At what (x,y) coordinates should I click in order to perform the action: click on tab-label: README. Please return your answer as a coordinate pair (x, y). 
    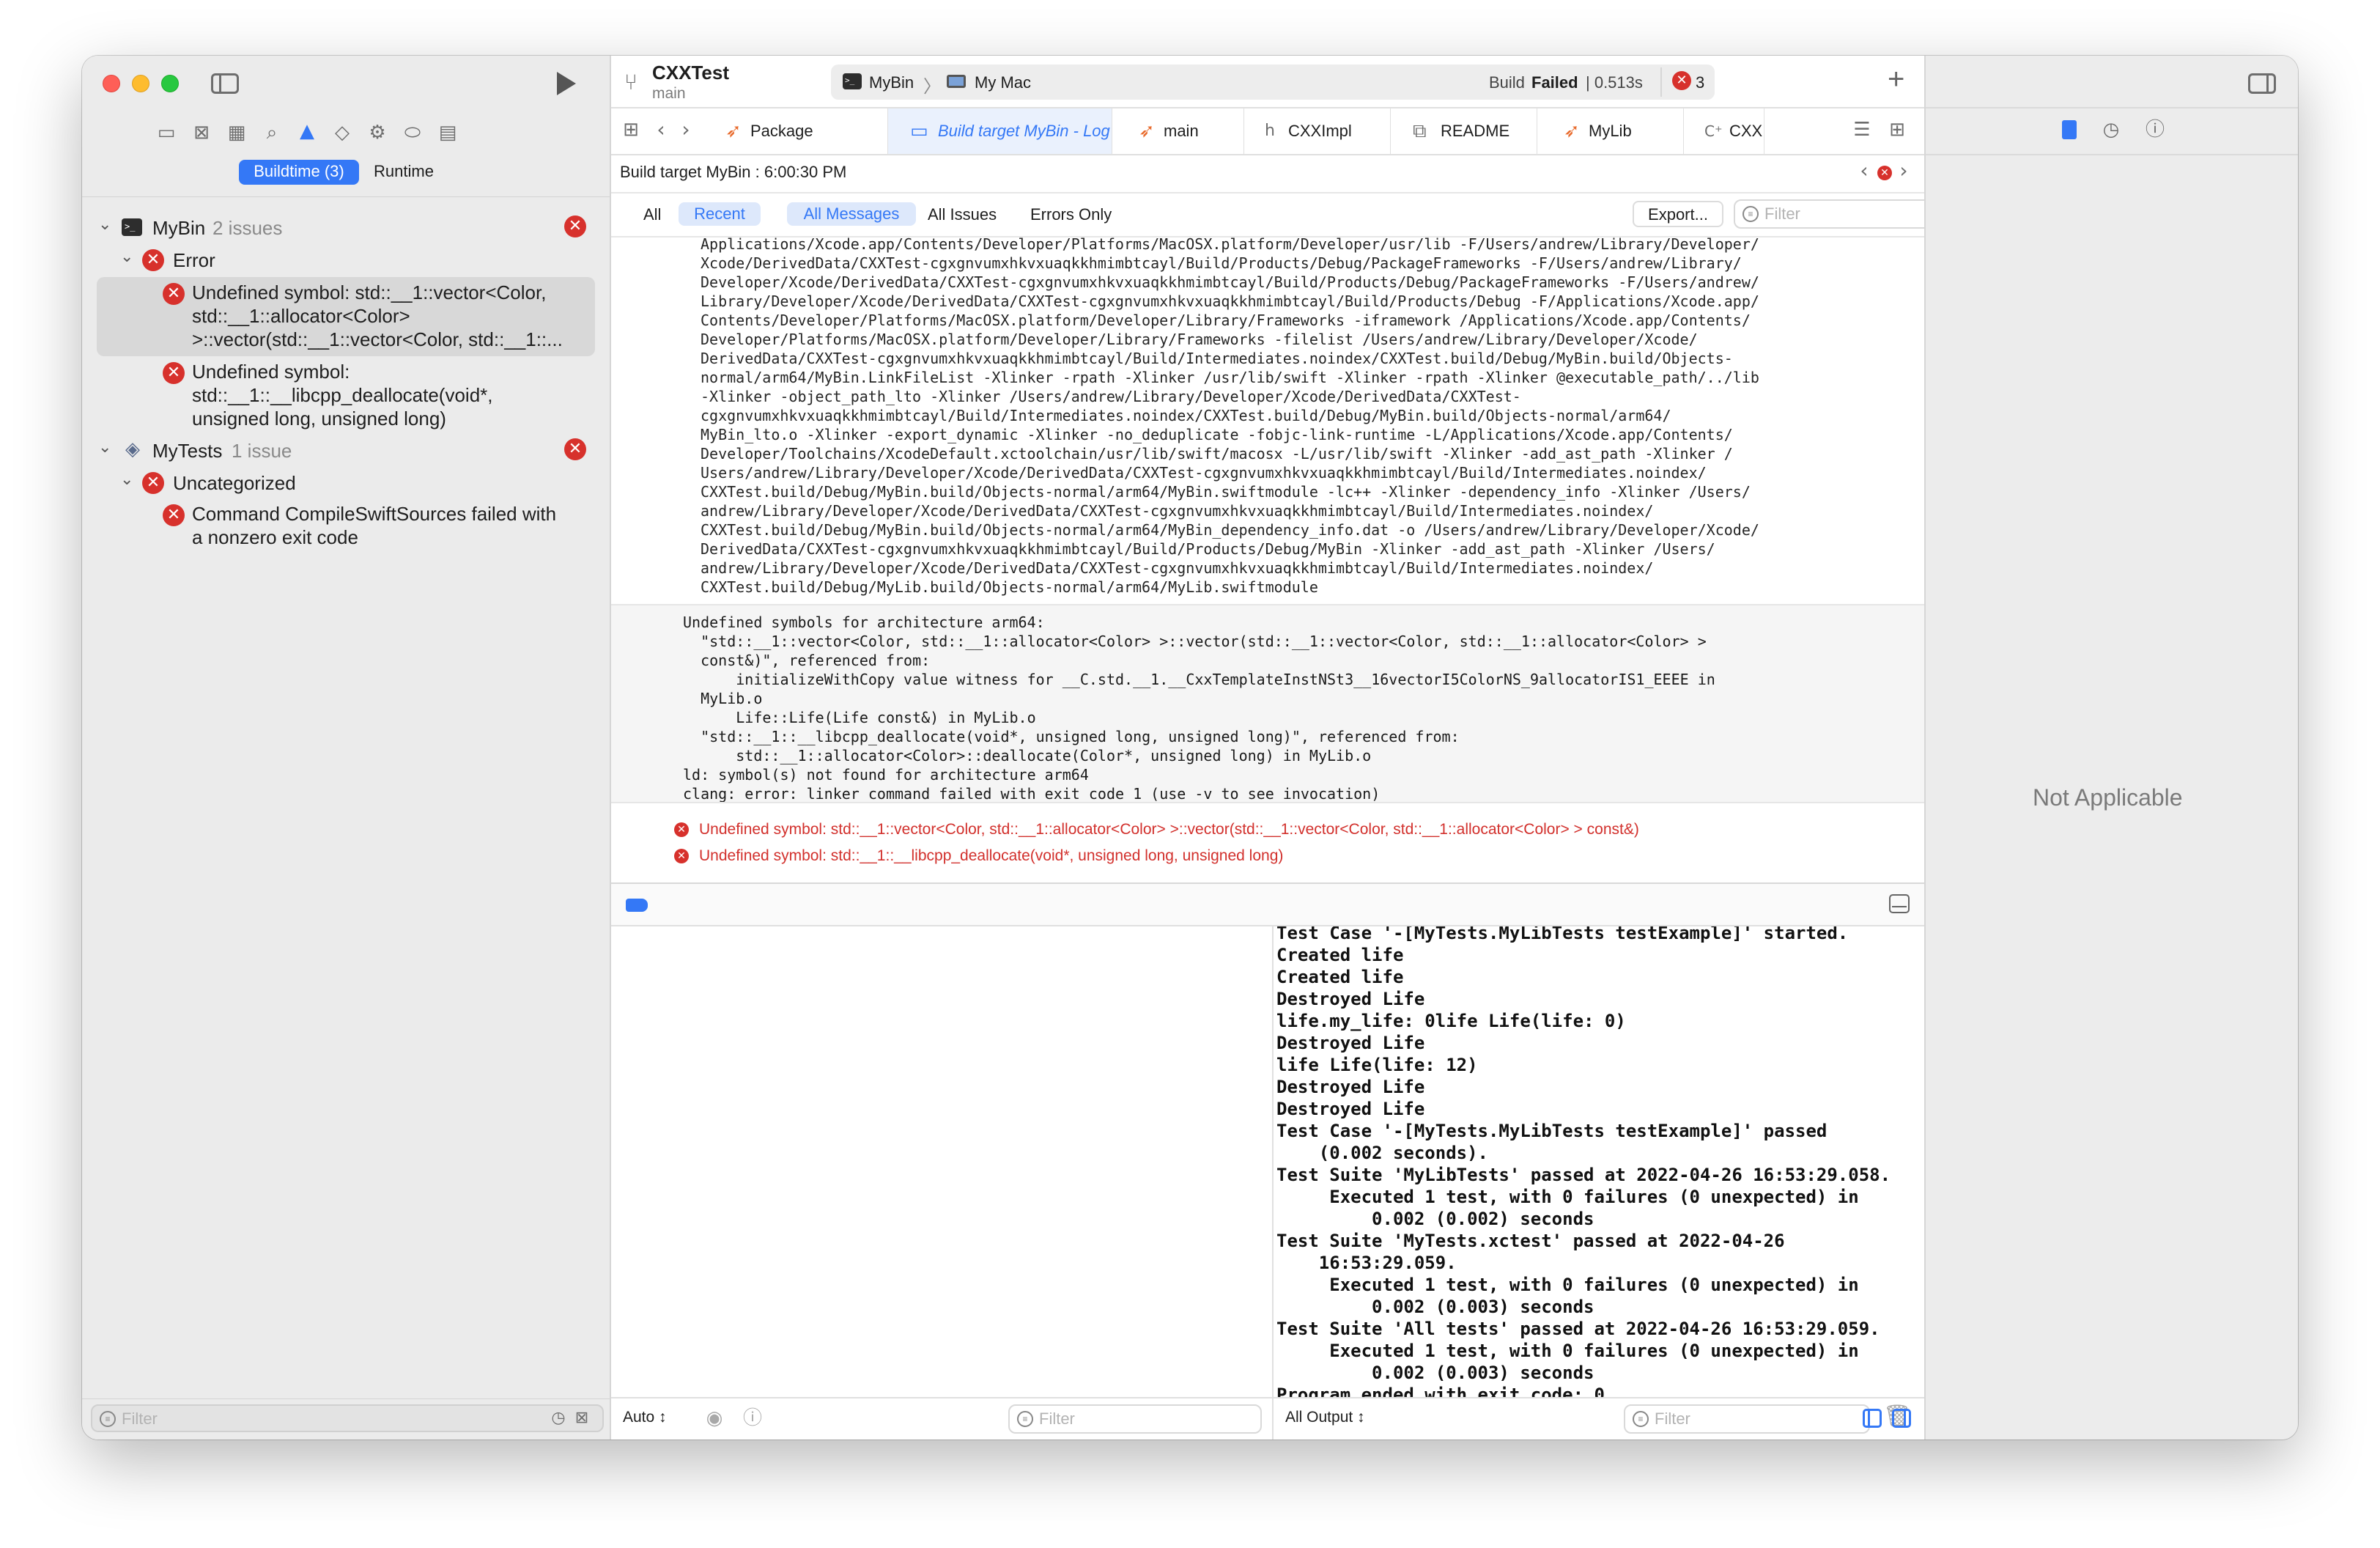
    Looking at the image, I should click on (1475, 131).